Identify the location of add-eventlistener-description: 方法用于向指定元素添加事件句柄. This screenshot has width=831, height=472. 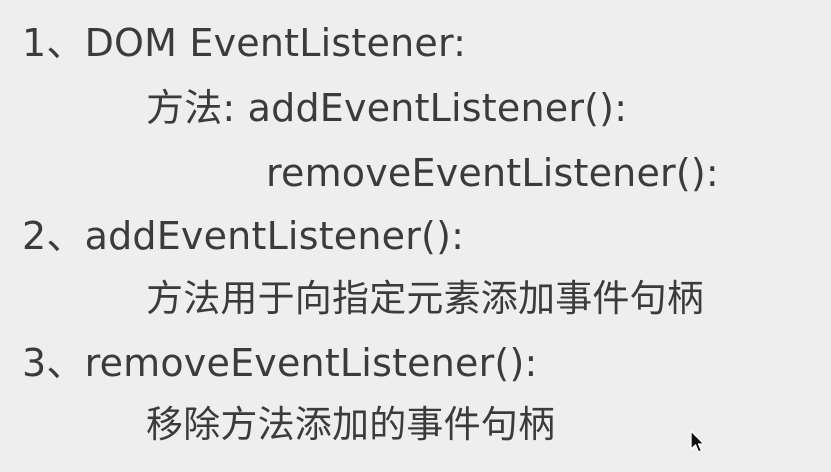
(425, 298).